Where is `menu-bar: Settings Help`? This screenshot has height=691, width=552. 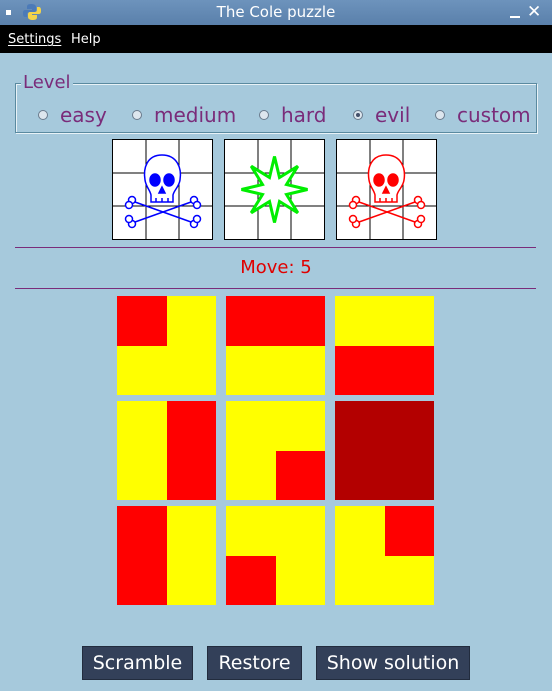 menu-bar: Settings Help is located at coordinates (276, 39).